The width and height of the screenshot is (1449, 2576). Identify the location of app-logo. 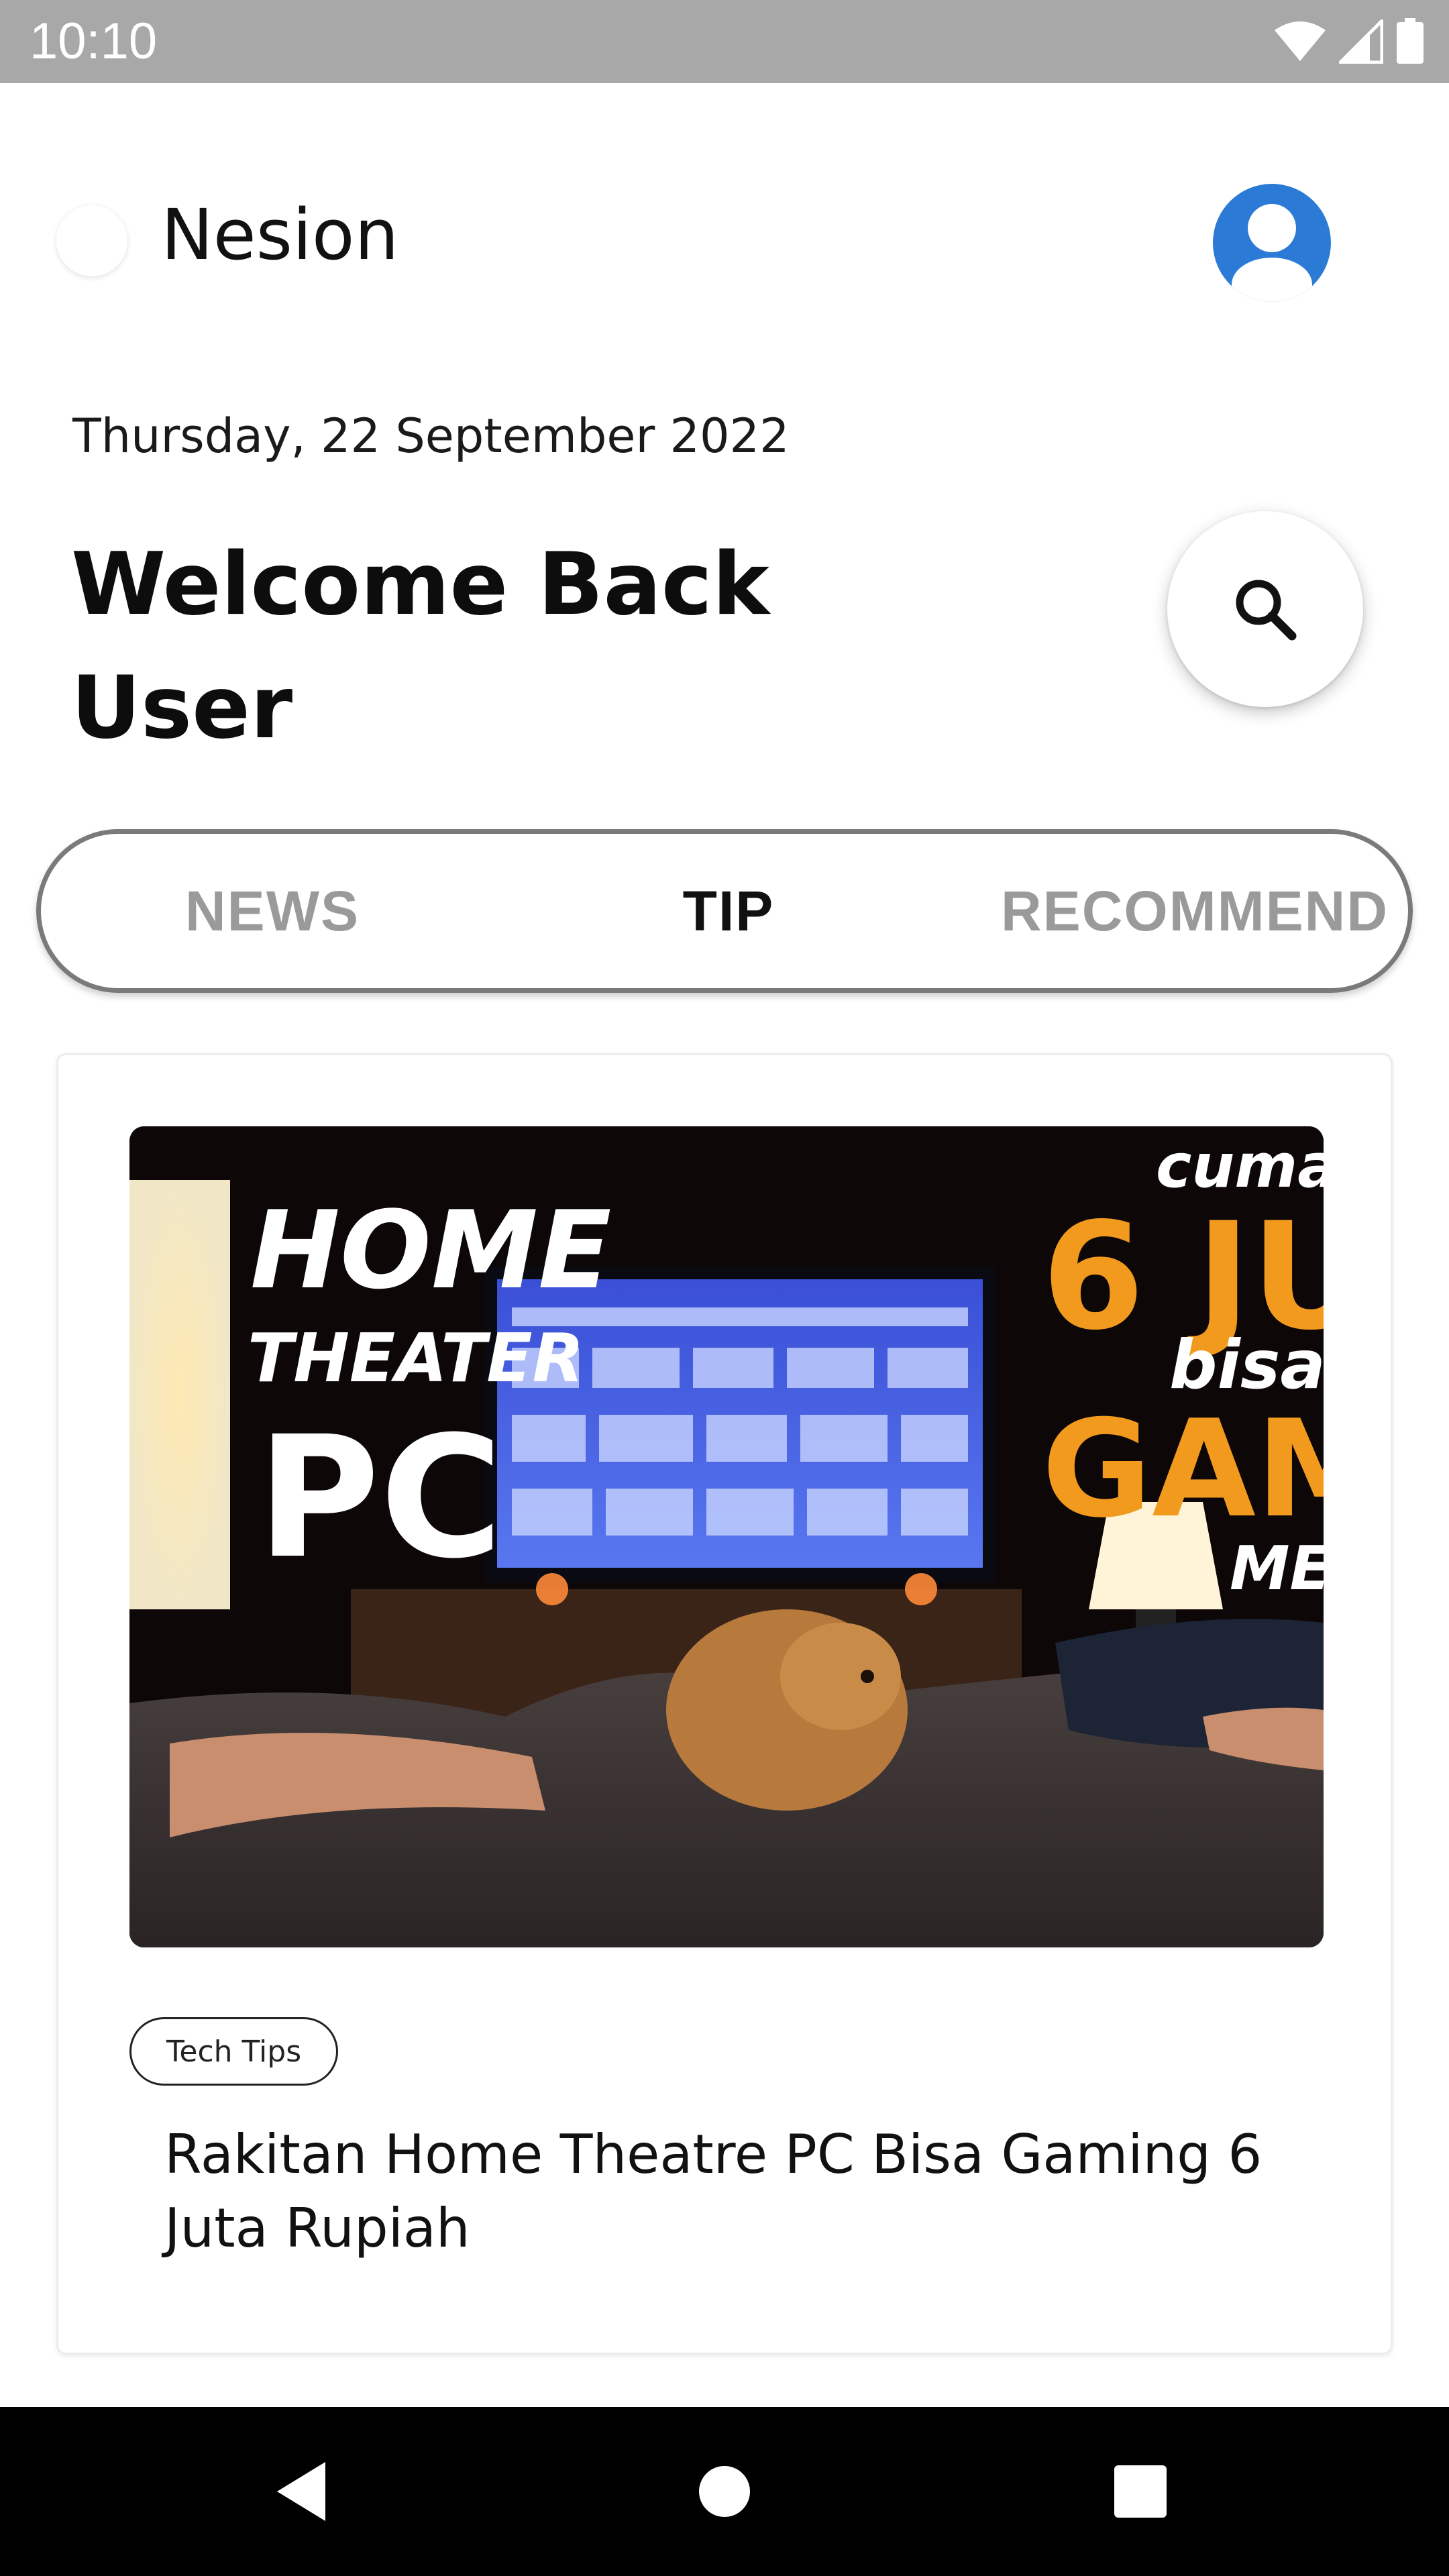
(91, 240).